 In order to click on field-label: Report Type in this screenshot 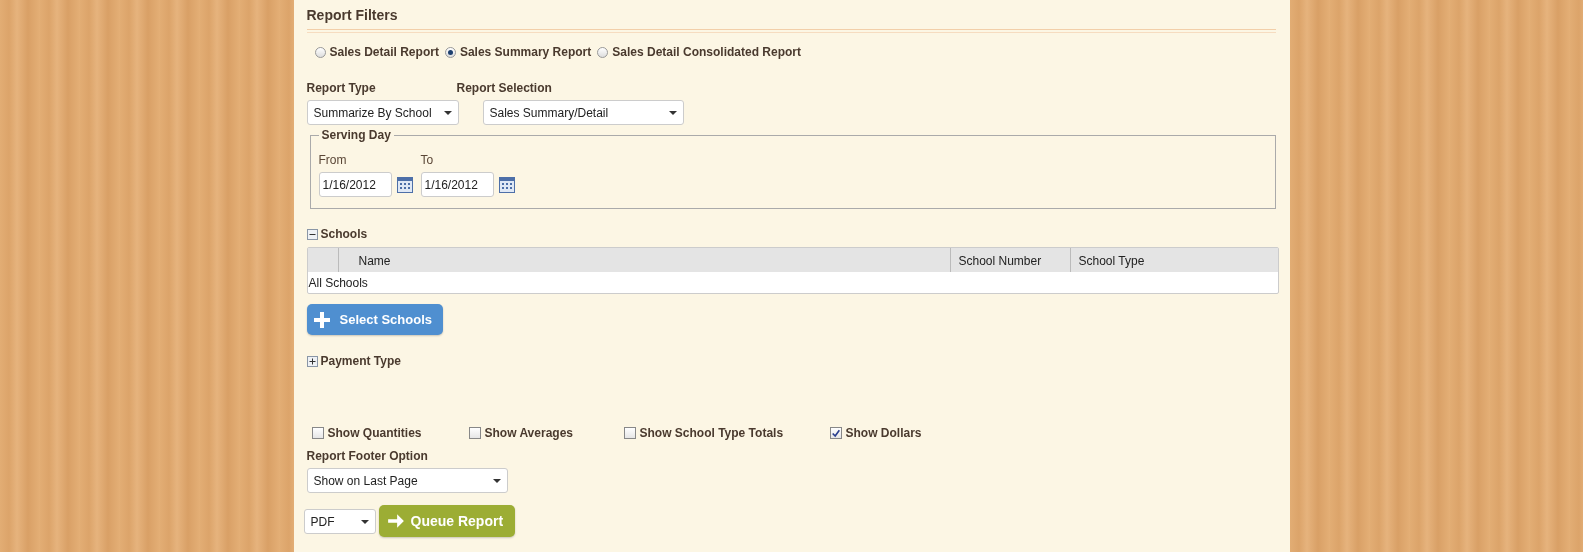, I will do `click(341, 88)`.